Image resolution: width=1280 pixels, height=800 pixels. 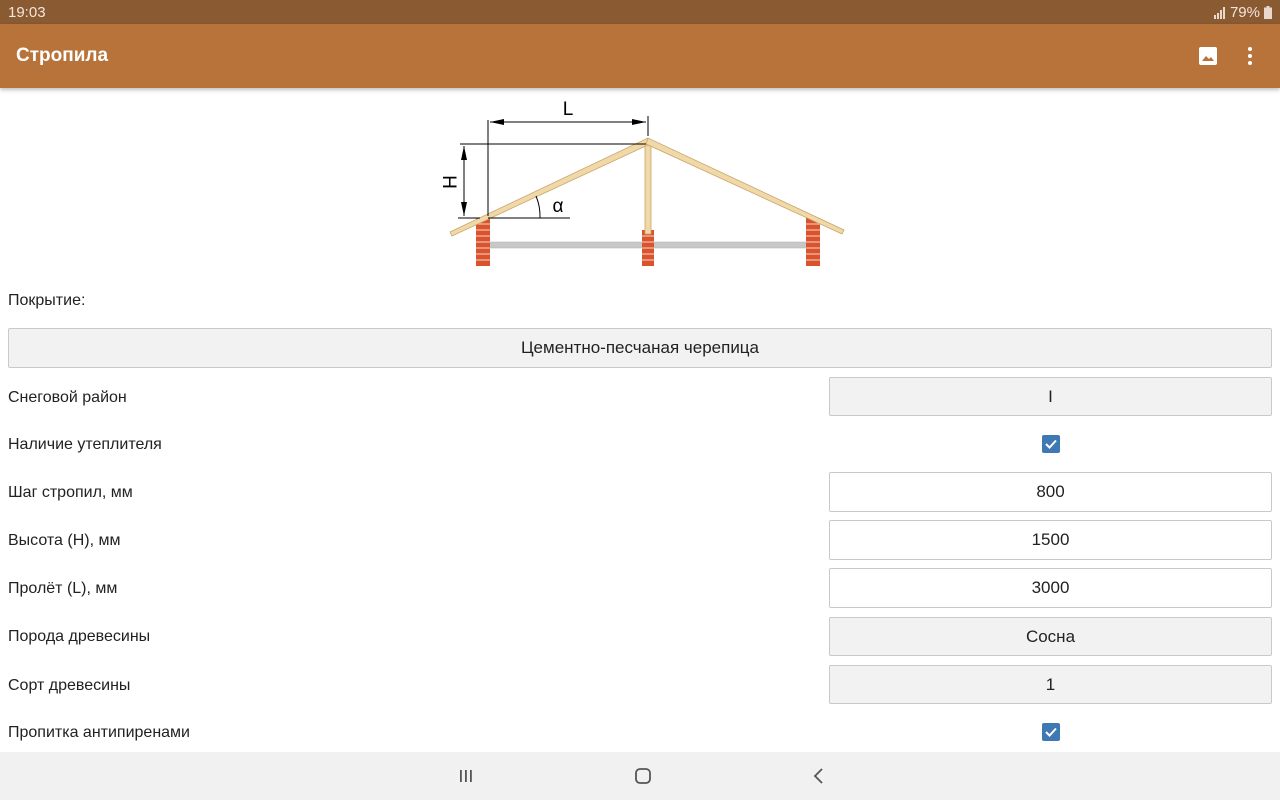 What do you see at coordinates (67, 397) in the screenshot?
I see `snow-region-label: Снеговой район` at bounding box center [67, 397].